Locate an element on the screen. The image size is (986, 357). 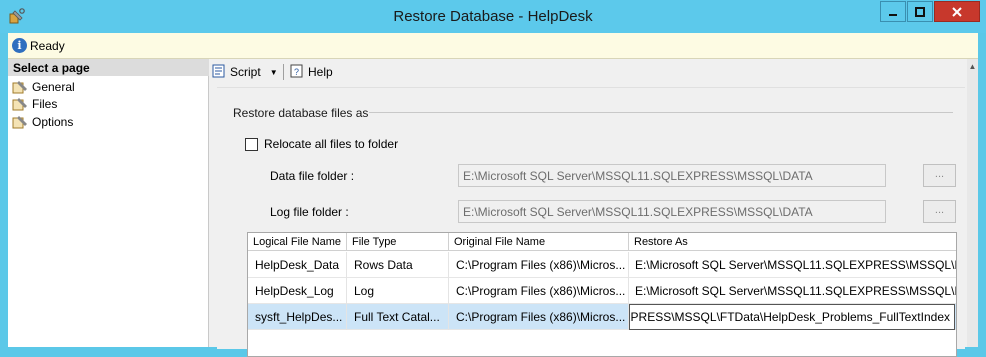
logical-name-cell: HelpDesk_Data is located at coordinates (297, 265).